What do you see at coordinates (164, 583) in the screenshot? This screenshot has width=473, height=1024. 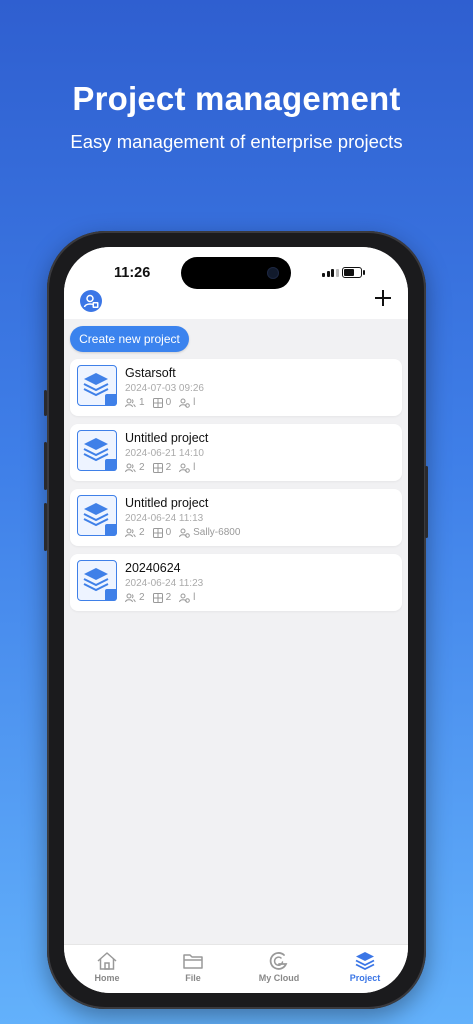 I see `project-date: 2024-06-24 11:23` at bounding box center [164, 583].